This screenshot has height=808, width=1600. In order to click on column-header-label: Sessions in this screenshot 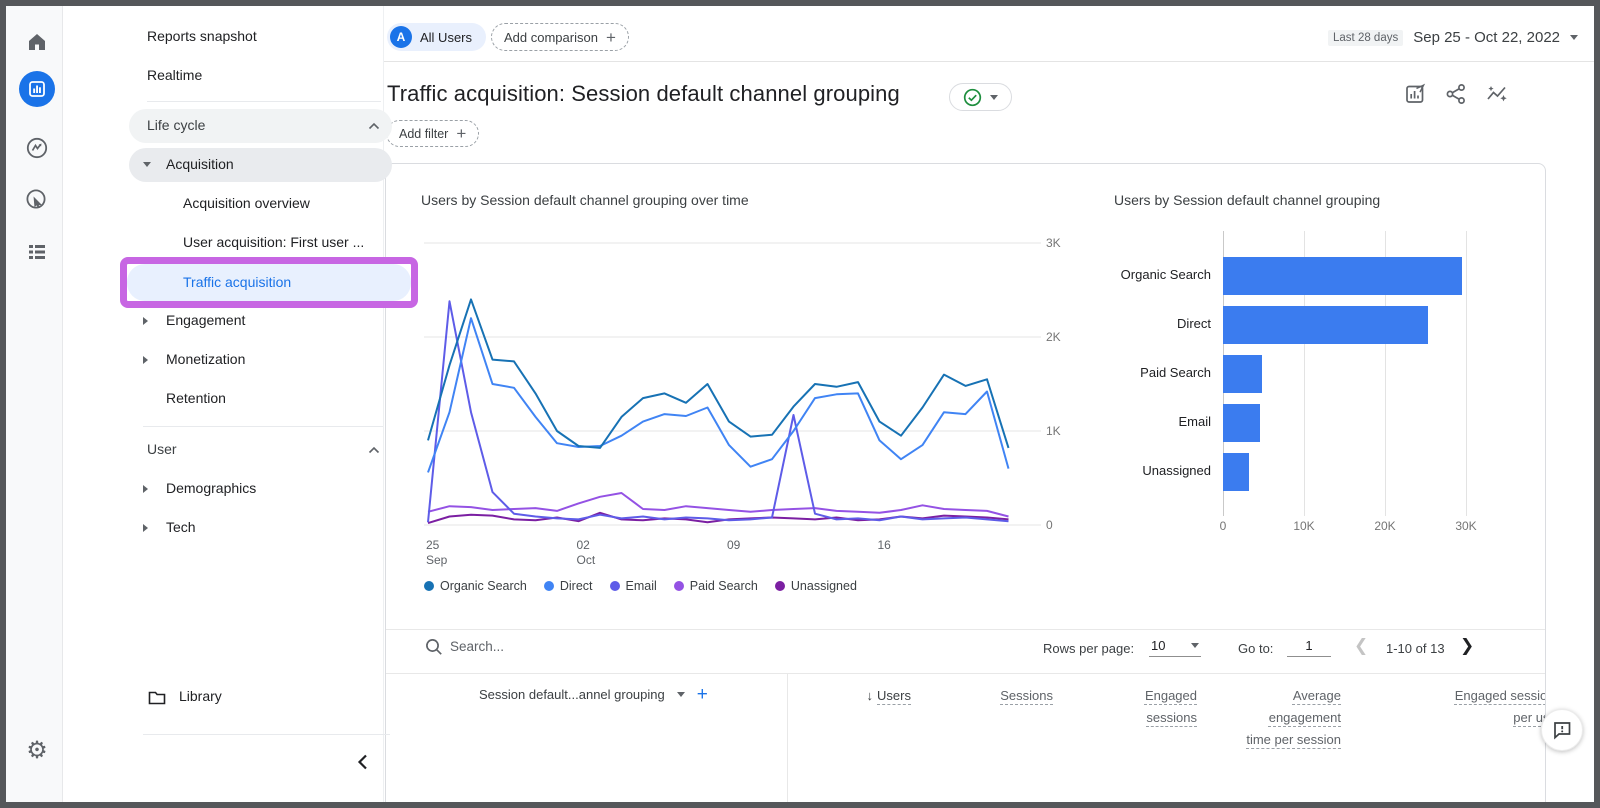, I will do `click(1026, 695)`.